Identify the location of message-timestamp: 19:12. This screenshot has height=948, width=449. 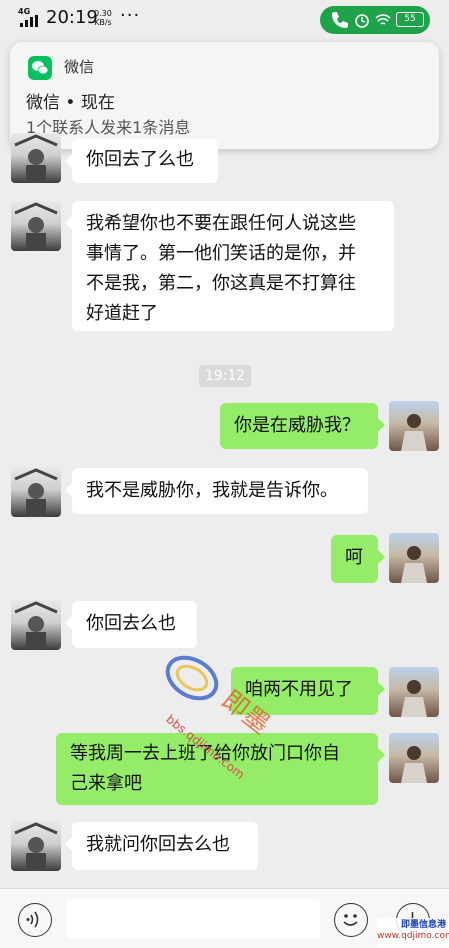
(225, 376).